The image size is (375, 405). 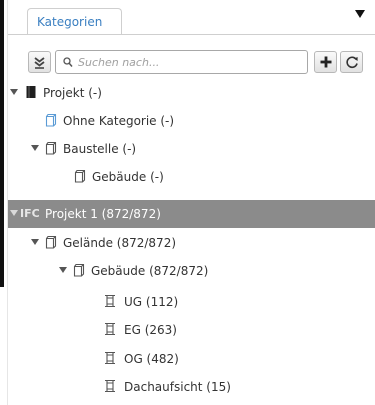 What do you see at coordinates (191, 34) in the screenshot?
I see `tab-bar-divider` at bounding box center [191, 34].